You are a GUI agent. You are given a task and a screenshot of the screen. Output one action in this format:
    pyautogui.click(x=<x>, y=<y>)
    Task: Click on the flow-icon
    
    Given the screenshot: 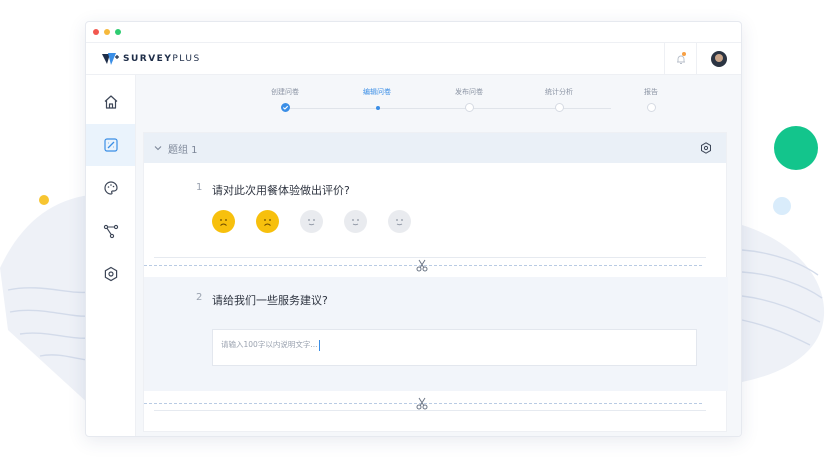 What is the action you would take?
    pyautogui.click(x=110, y=231)
    